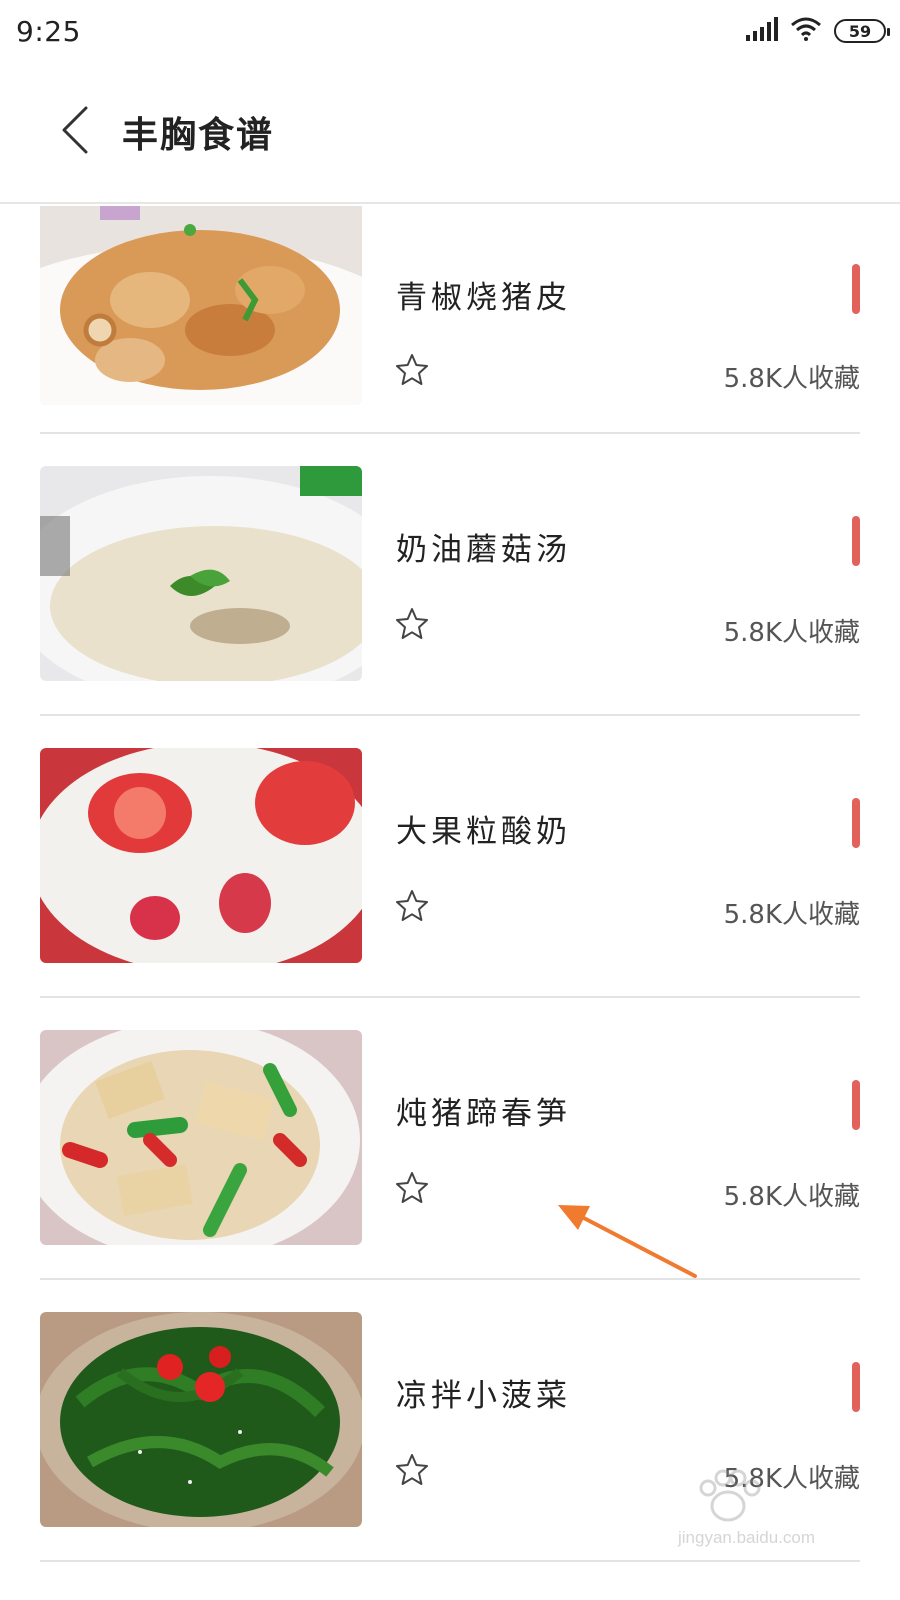 The height and width of the screenshot is (1600, 900). Describe the element at coordinates (483, 1114) in the screenshot. I see `recipe-title-4: 炖猪蹄春笋` at that location.